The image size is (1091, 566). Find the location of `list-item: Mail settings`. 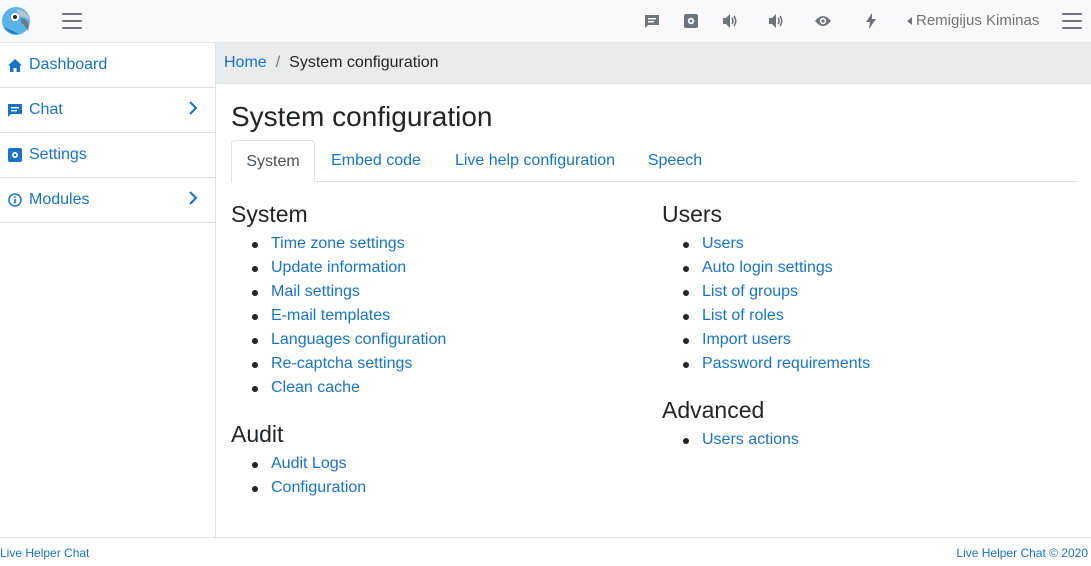

list-item: Mail settings is located at coordinates (348, 292).